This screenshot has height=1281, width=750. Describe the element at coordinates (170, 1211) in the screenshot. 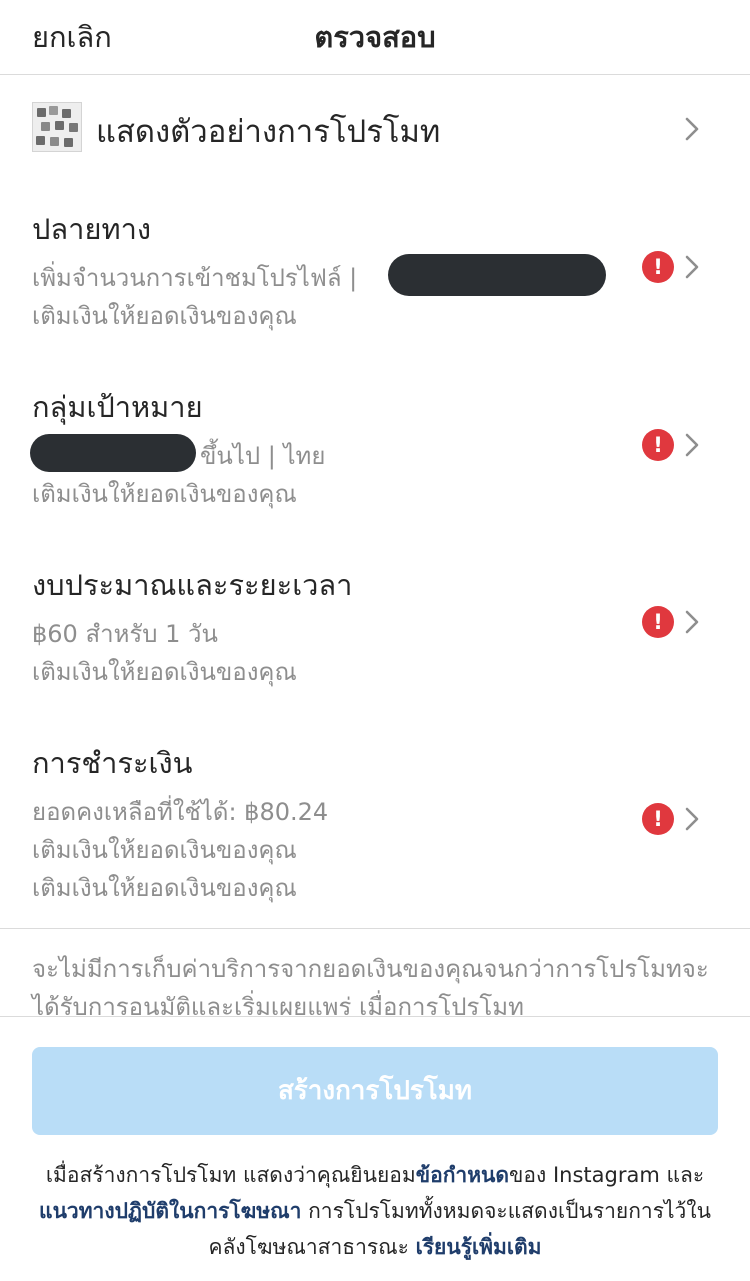

I see `ads-policy-link: แนวทางปฏิบัติในการโฆษณา` at that location.